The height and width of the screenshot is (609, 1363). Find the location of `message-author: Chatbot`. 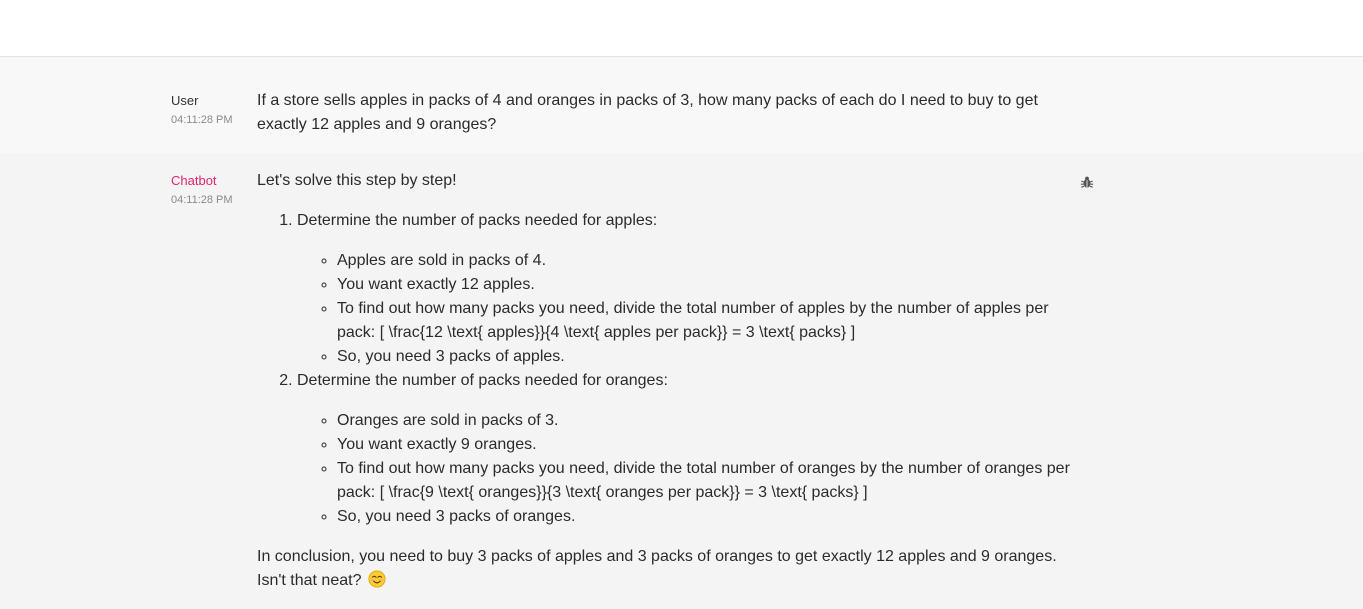

message-author: Chatbot is located at coordinates (194, 180).